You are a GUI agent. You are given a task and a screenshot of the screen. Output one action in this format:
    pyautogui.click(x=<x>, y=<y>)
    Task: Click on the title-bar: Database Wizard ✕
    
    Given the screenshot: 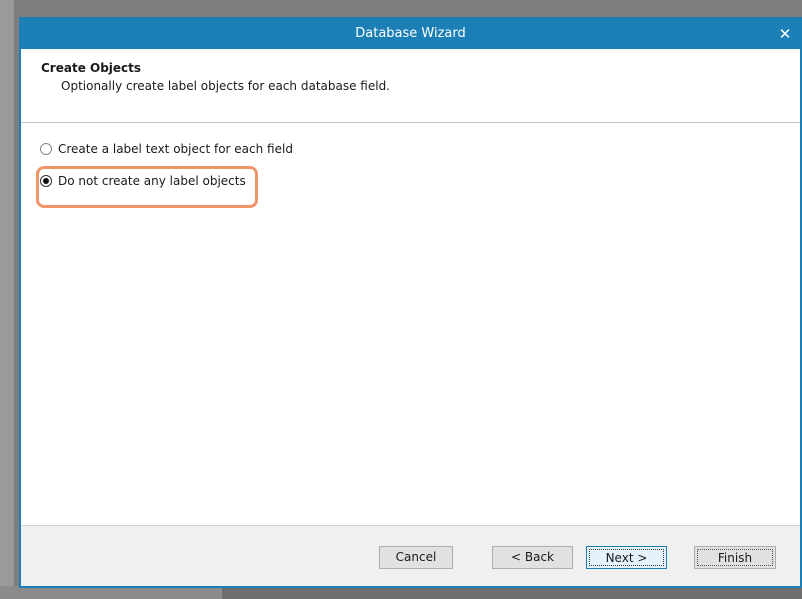 What is the action you would take?
    pyautogui.click(x=410, y=34)
    